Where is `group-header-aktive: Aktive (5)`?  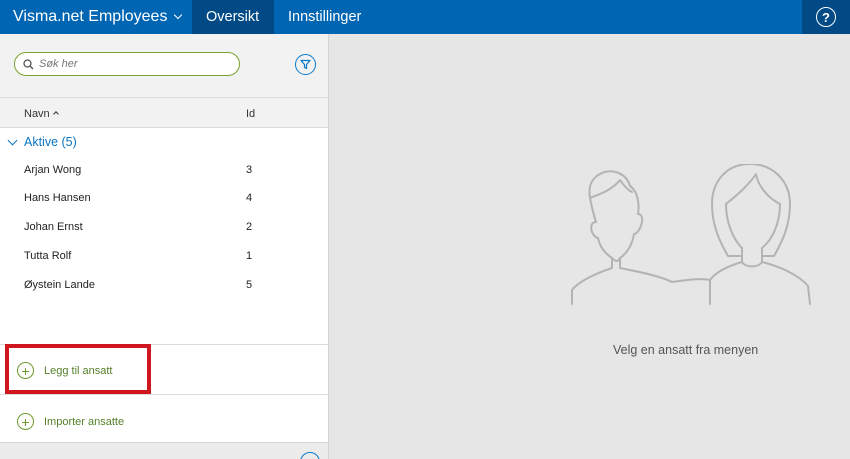 group-header-aktive: Aktive (5) is located at coordinates (42, 142).